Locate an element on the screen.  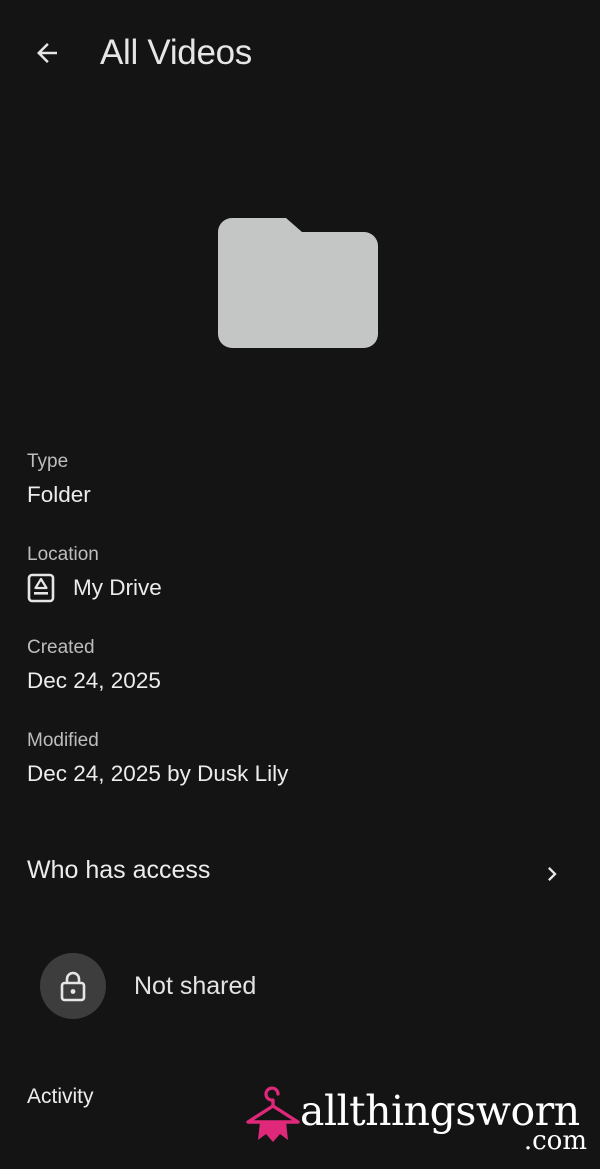
back-button is located at coordinates (47, 53).